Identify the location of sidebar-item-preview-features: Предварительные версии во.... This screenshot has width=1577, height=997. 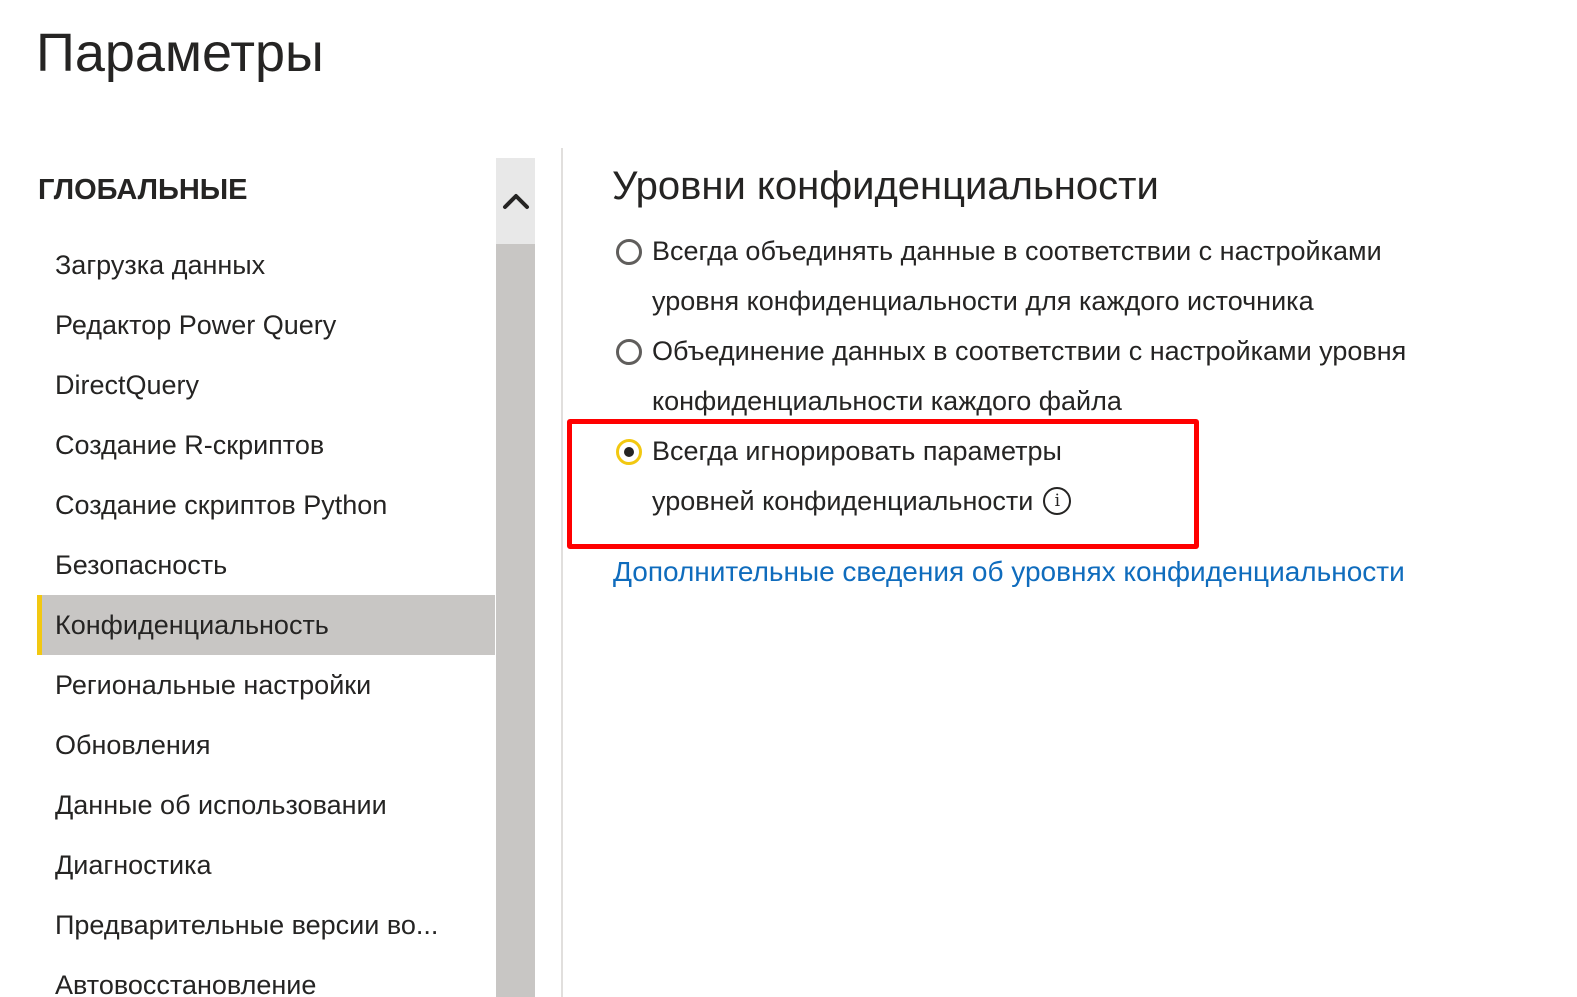
(266, 925).